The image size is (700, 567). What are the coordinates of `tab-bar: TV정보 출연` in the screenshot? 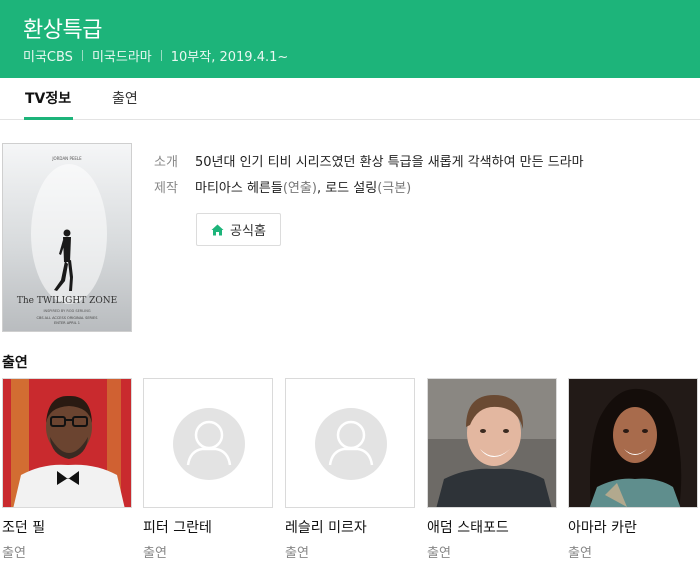 It's located at (350, 99).